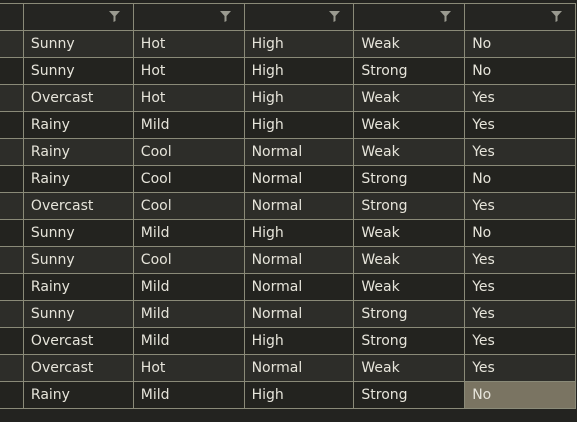 Image resolution: width=577 pixels, height=422 pixels. I want to click on table-row: Rainy Mild Normal Weak Yes, so click(288, 286).